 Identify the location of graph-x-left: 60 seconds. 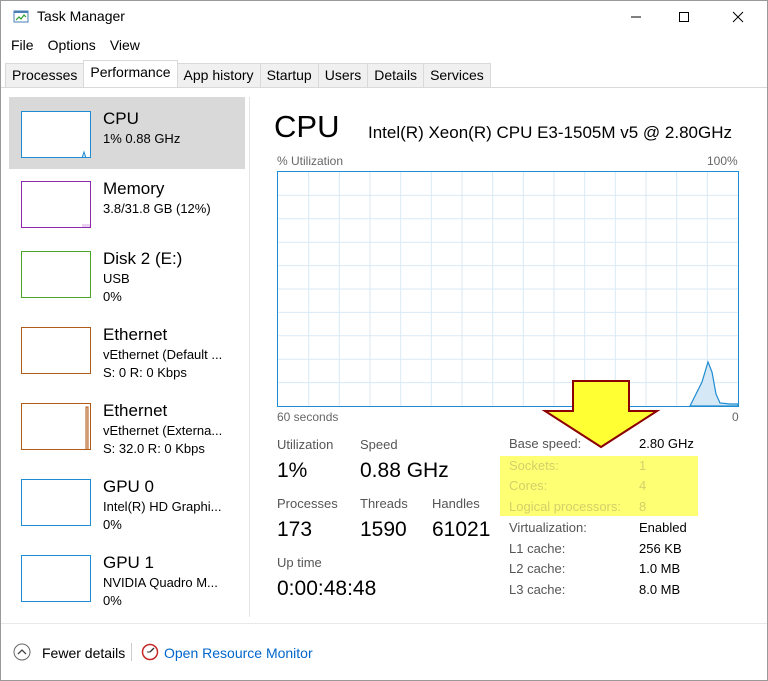
(308, 417).